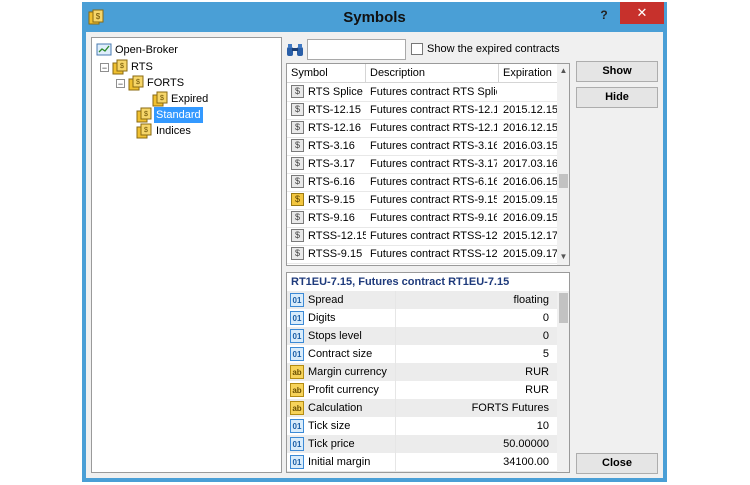  I want to click on column-header-description: Description, so click(432, 73).